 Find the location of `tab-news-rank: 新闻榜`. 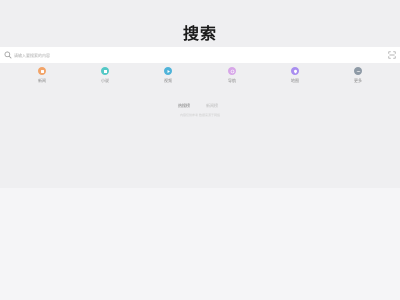

tab-news-rank: 新闻榜 is located at coordinates (212, 105).